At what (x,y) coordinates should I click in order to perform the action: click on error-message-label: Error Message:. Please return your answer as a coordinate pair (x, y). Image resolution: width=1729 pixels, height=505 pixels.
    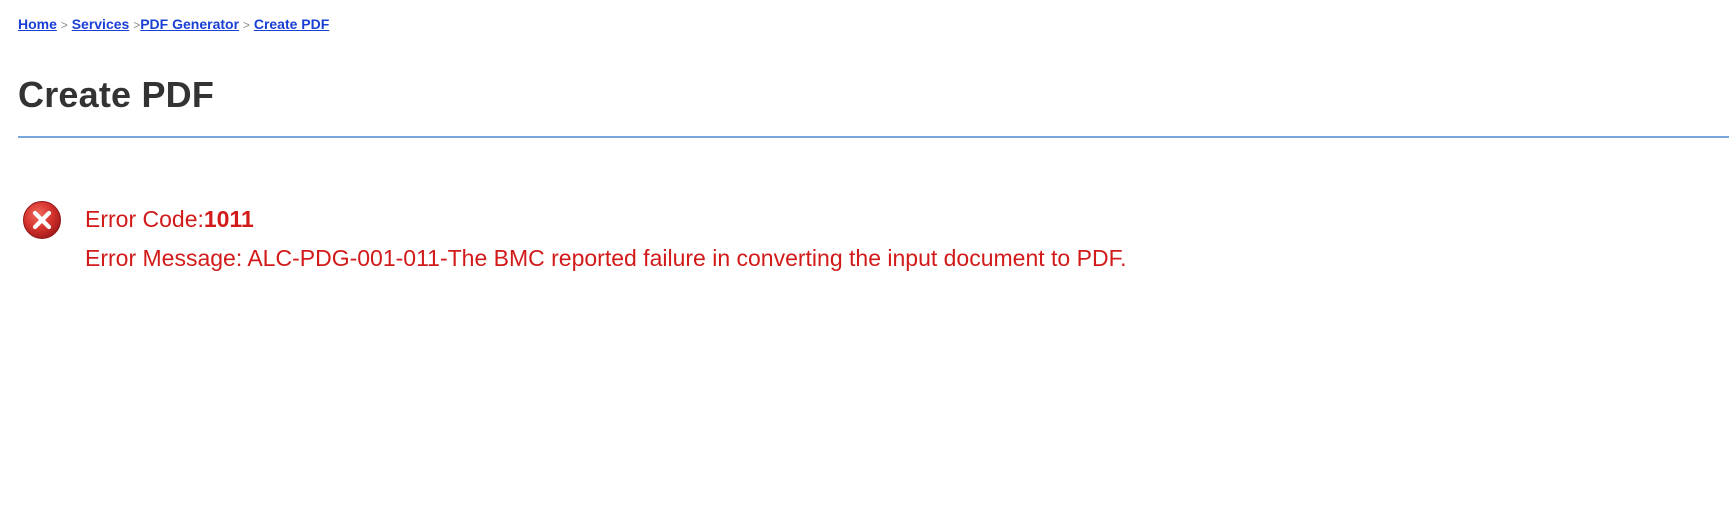
    Looking at the image, I should click on (166, 258).